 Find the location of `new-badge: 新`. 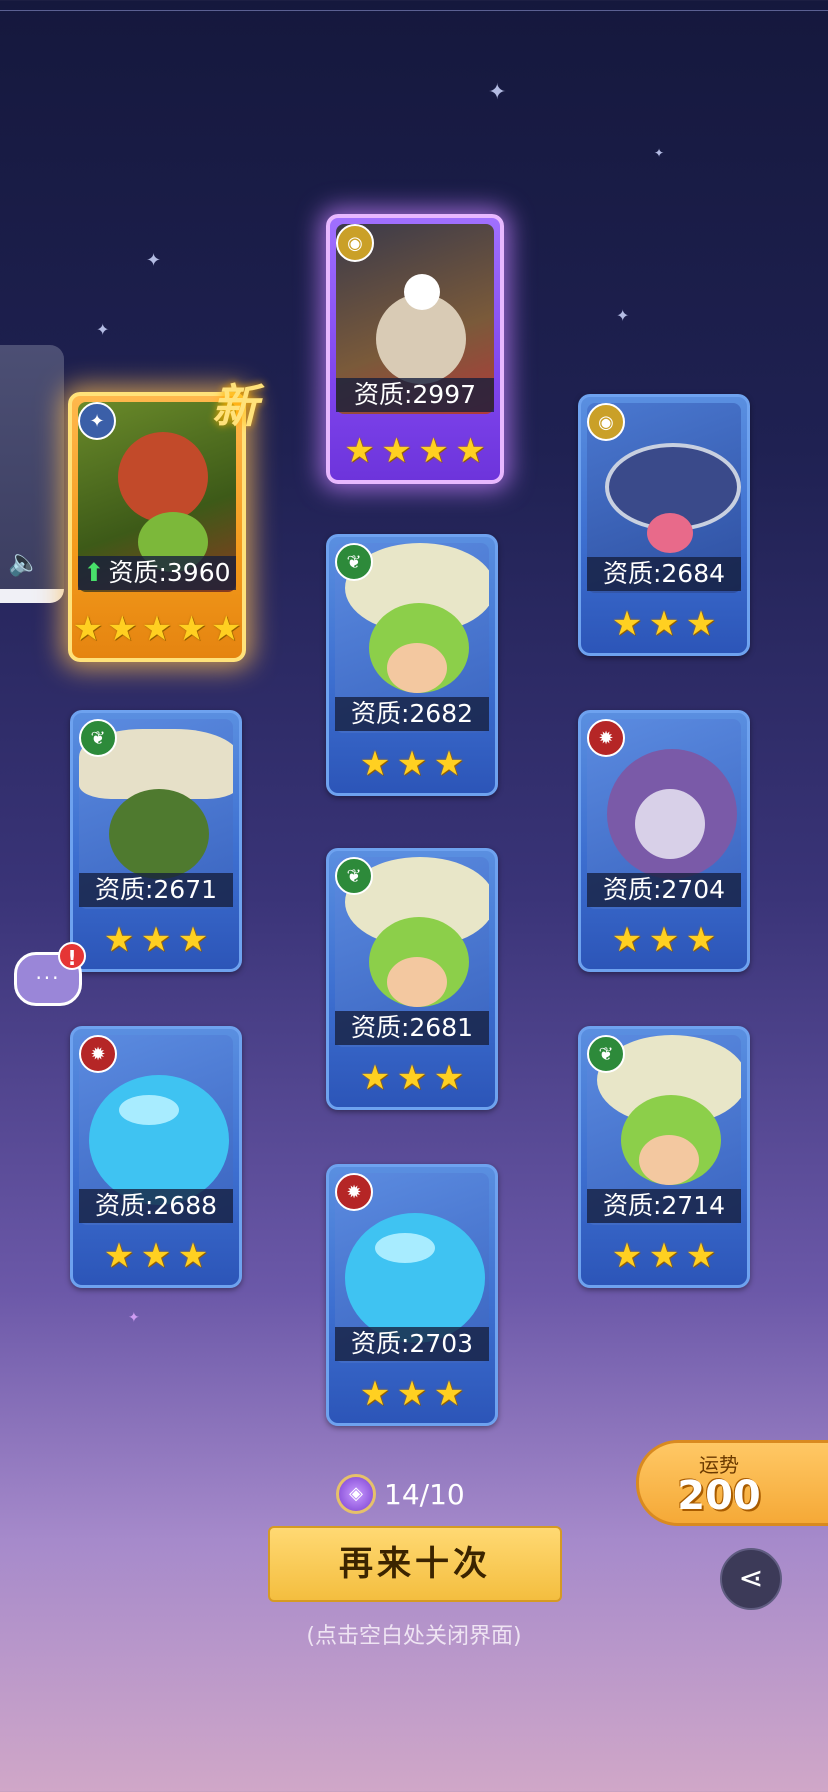

new-badge: 新 is located at coordinates (235, 406).